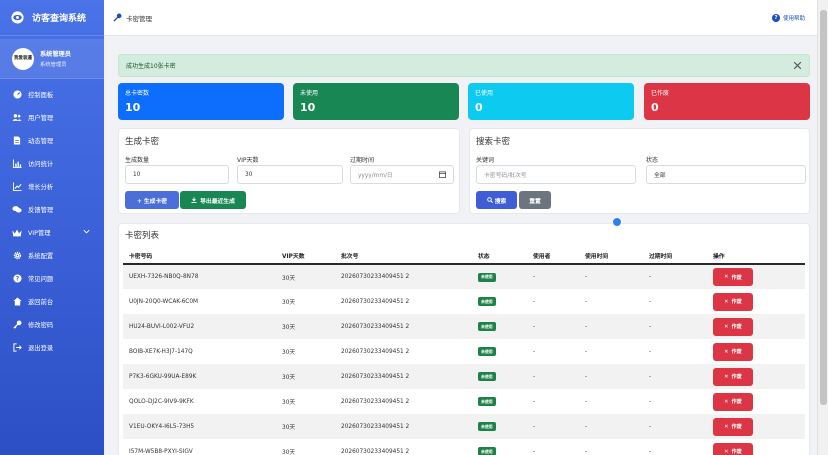 This screenshot has height=455, width=828. I want to click on gear-icon, so click(17, 256).